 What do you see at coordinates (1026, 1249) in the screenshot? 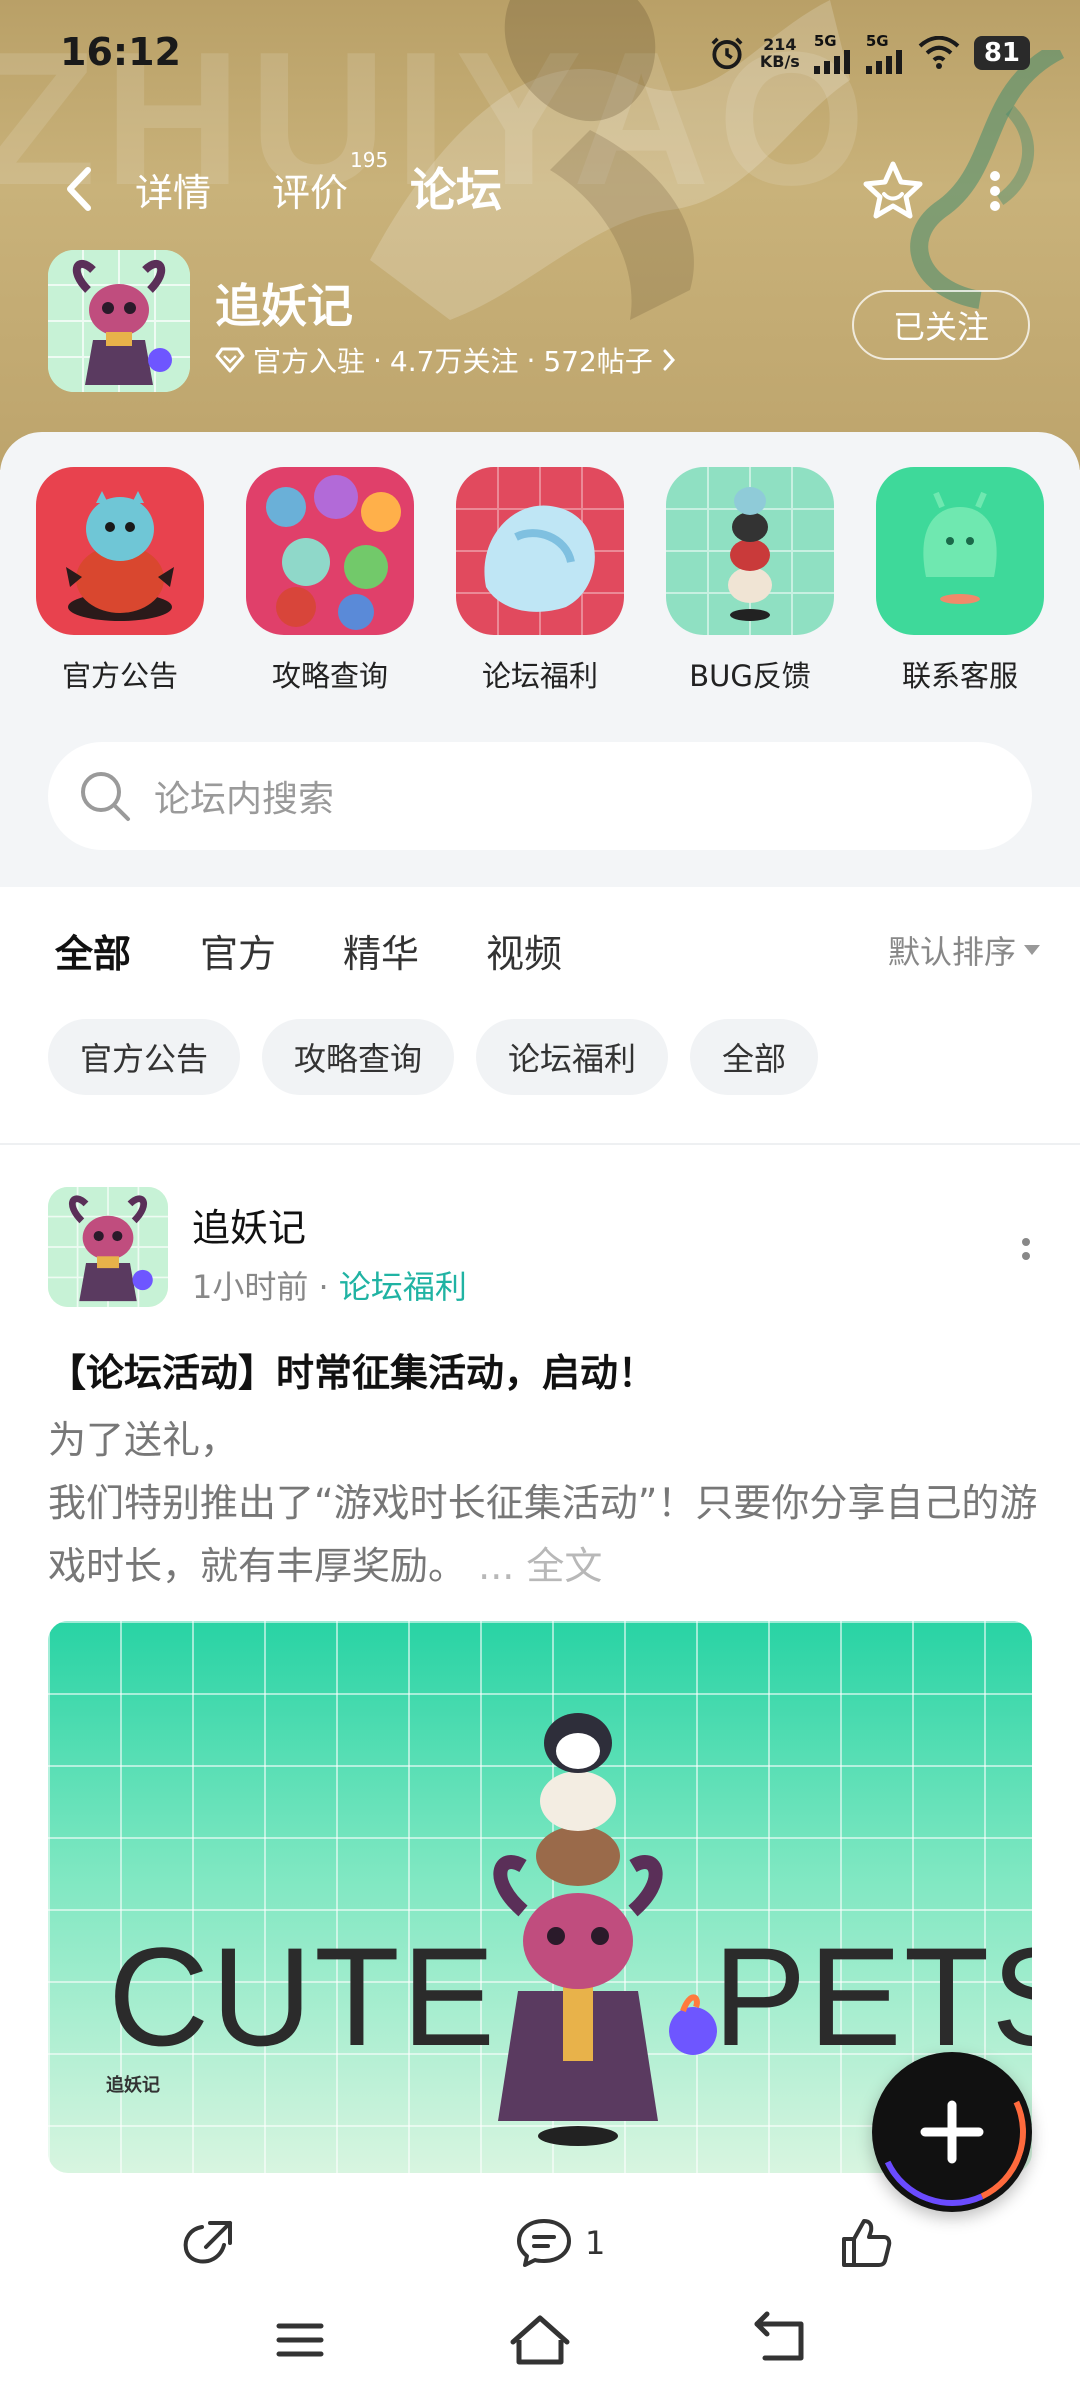
I see `post-more-icon` at bounding box center [1026, 1249].